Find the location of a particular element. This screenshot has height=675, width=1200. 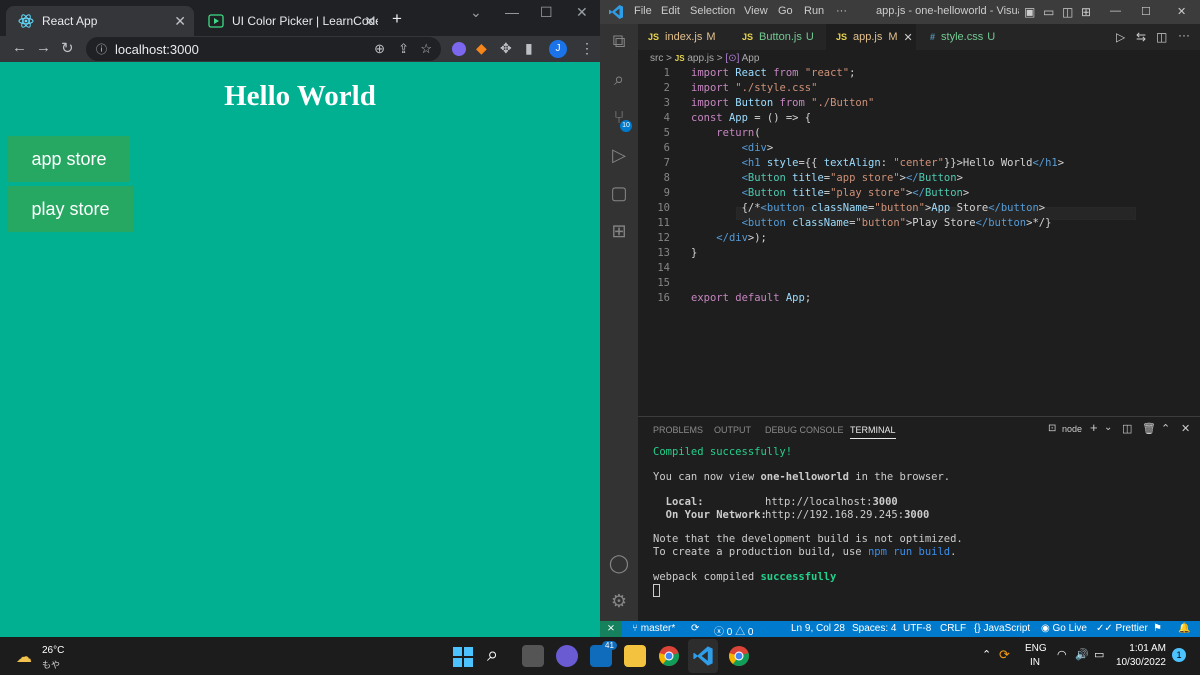

forward-icon: → is located at coordinates (43, 47).